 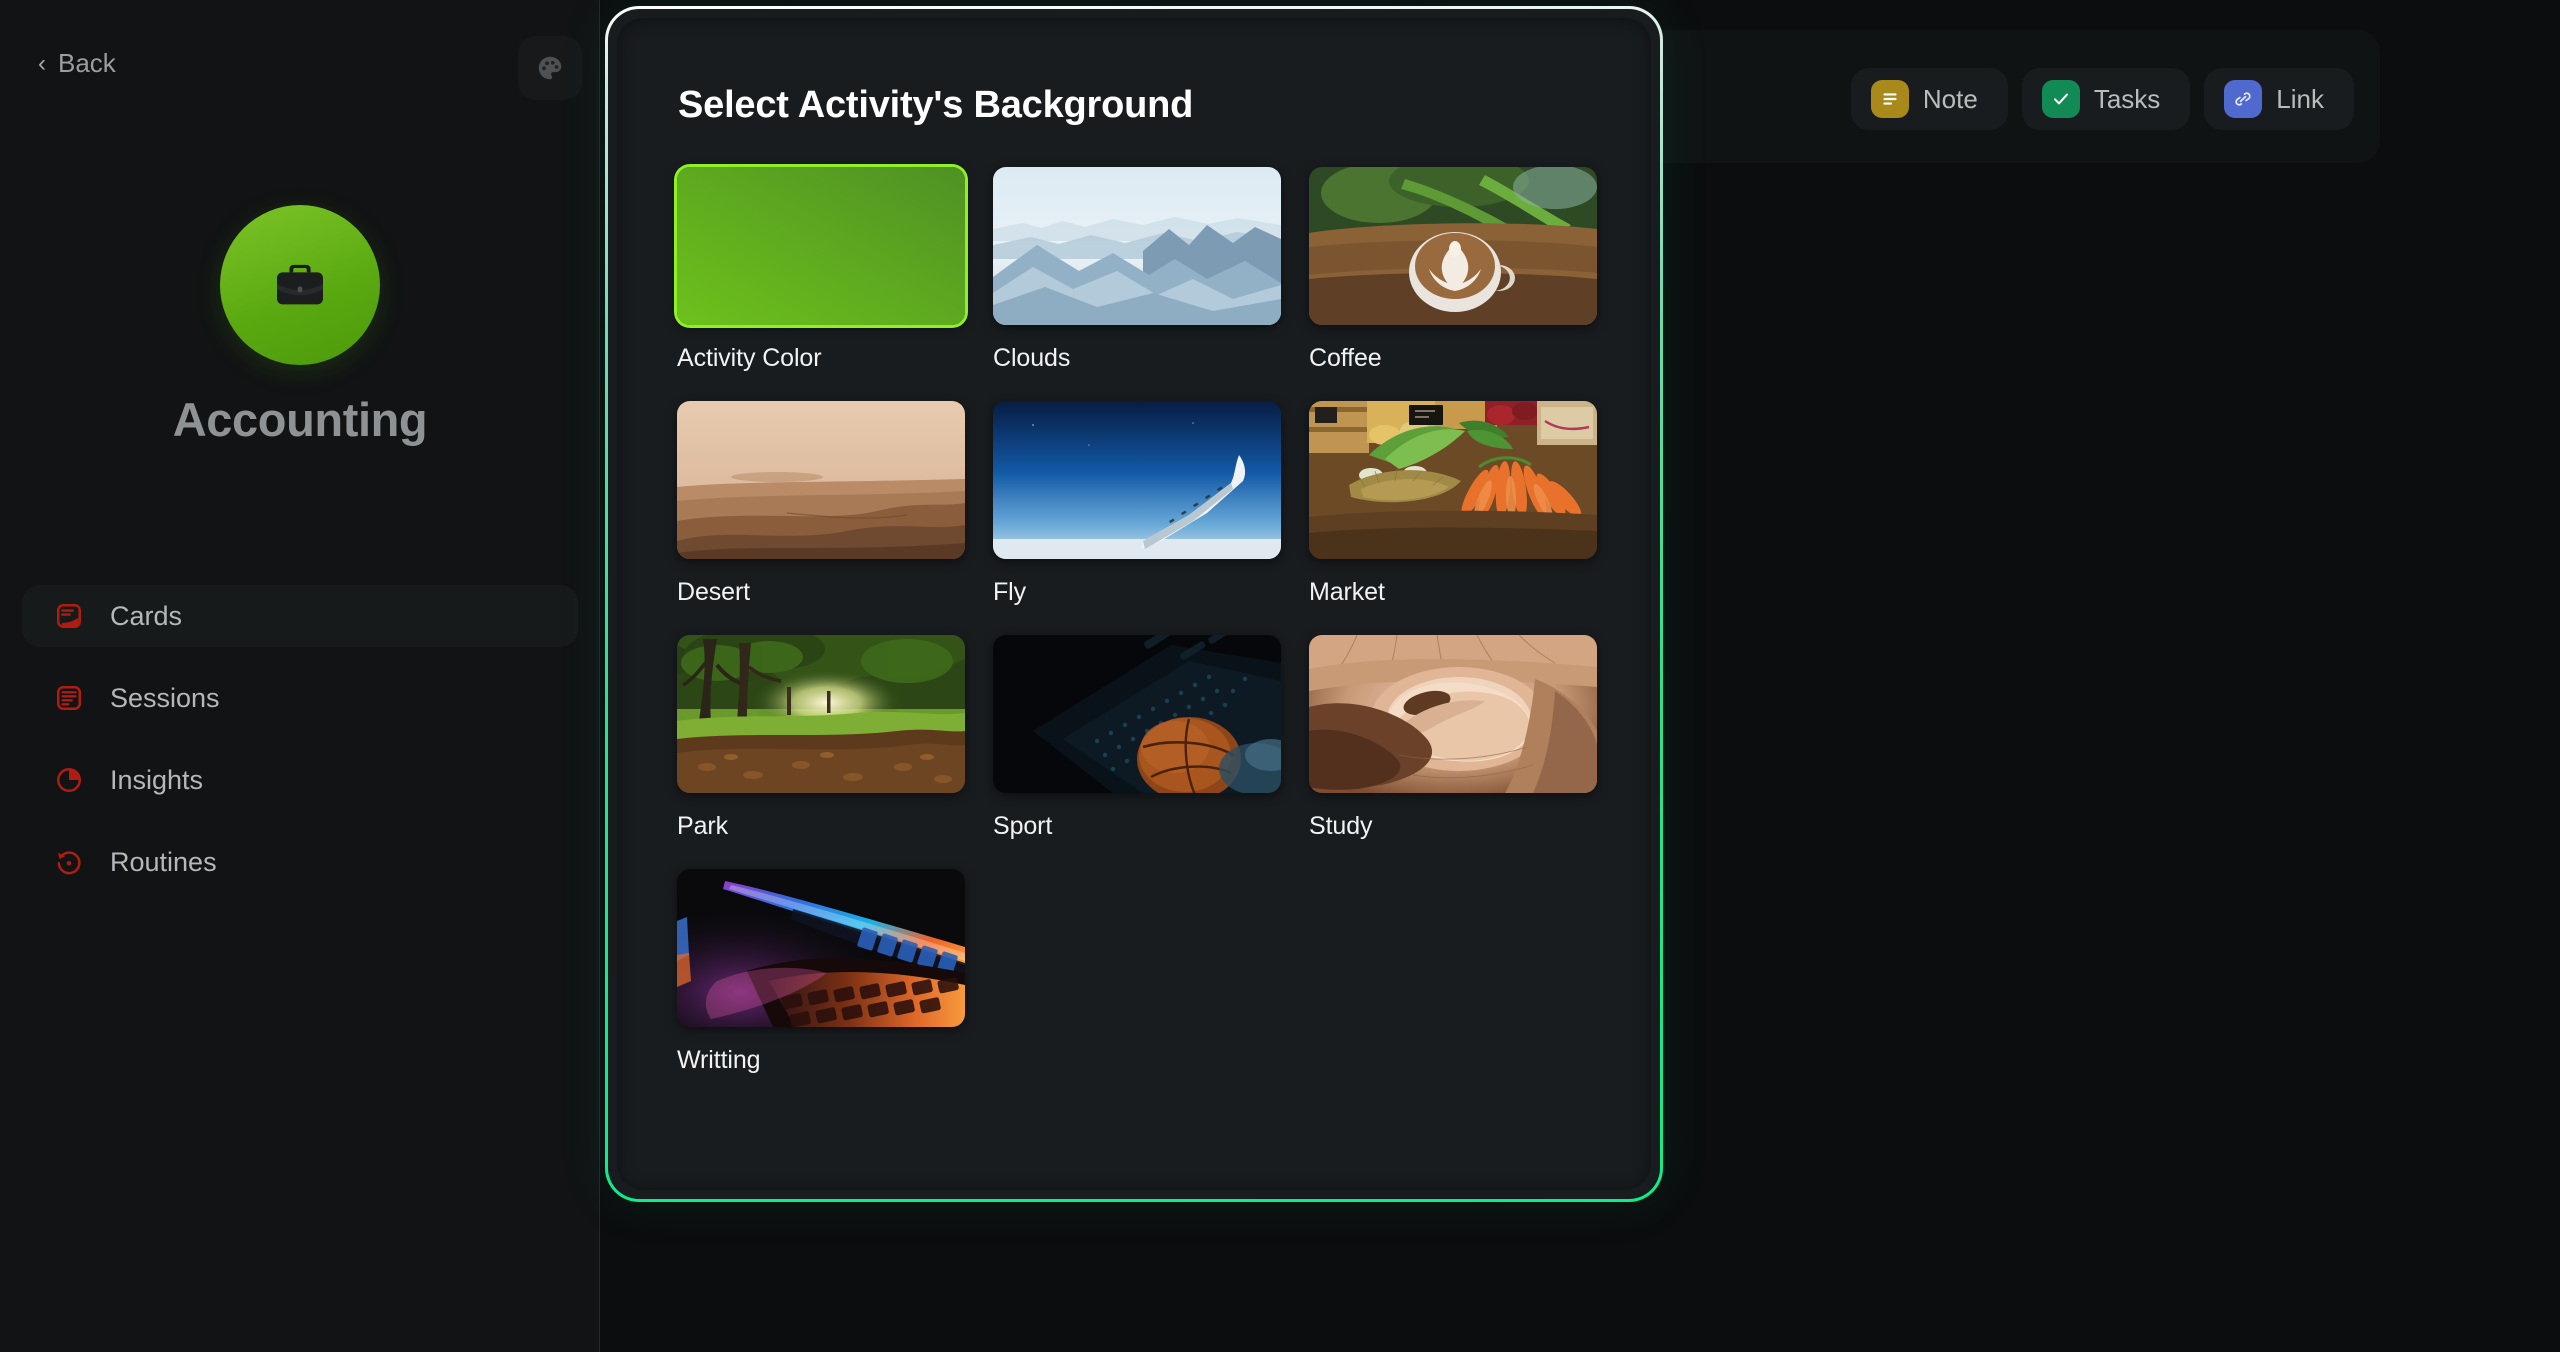 I want to click on fly-image, so click(x=1137, y=480).